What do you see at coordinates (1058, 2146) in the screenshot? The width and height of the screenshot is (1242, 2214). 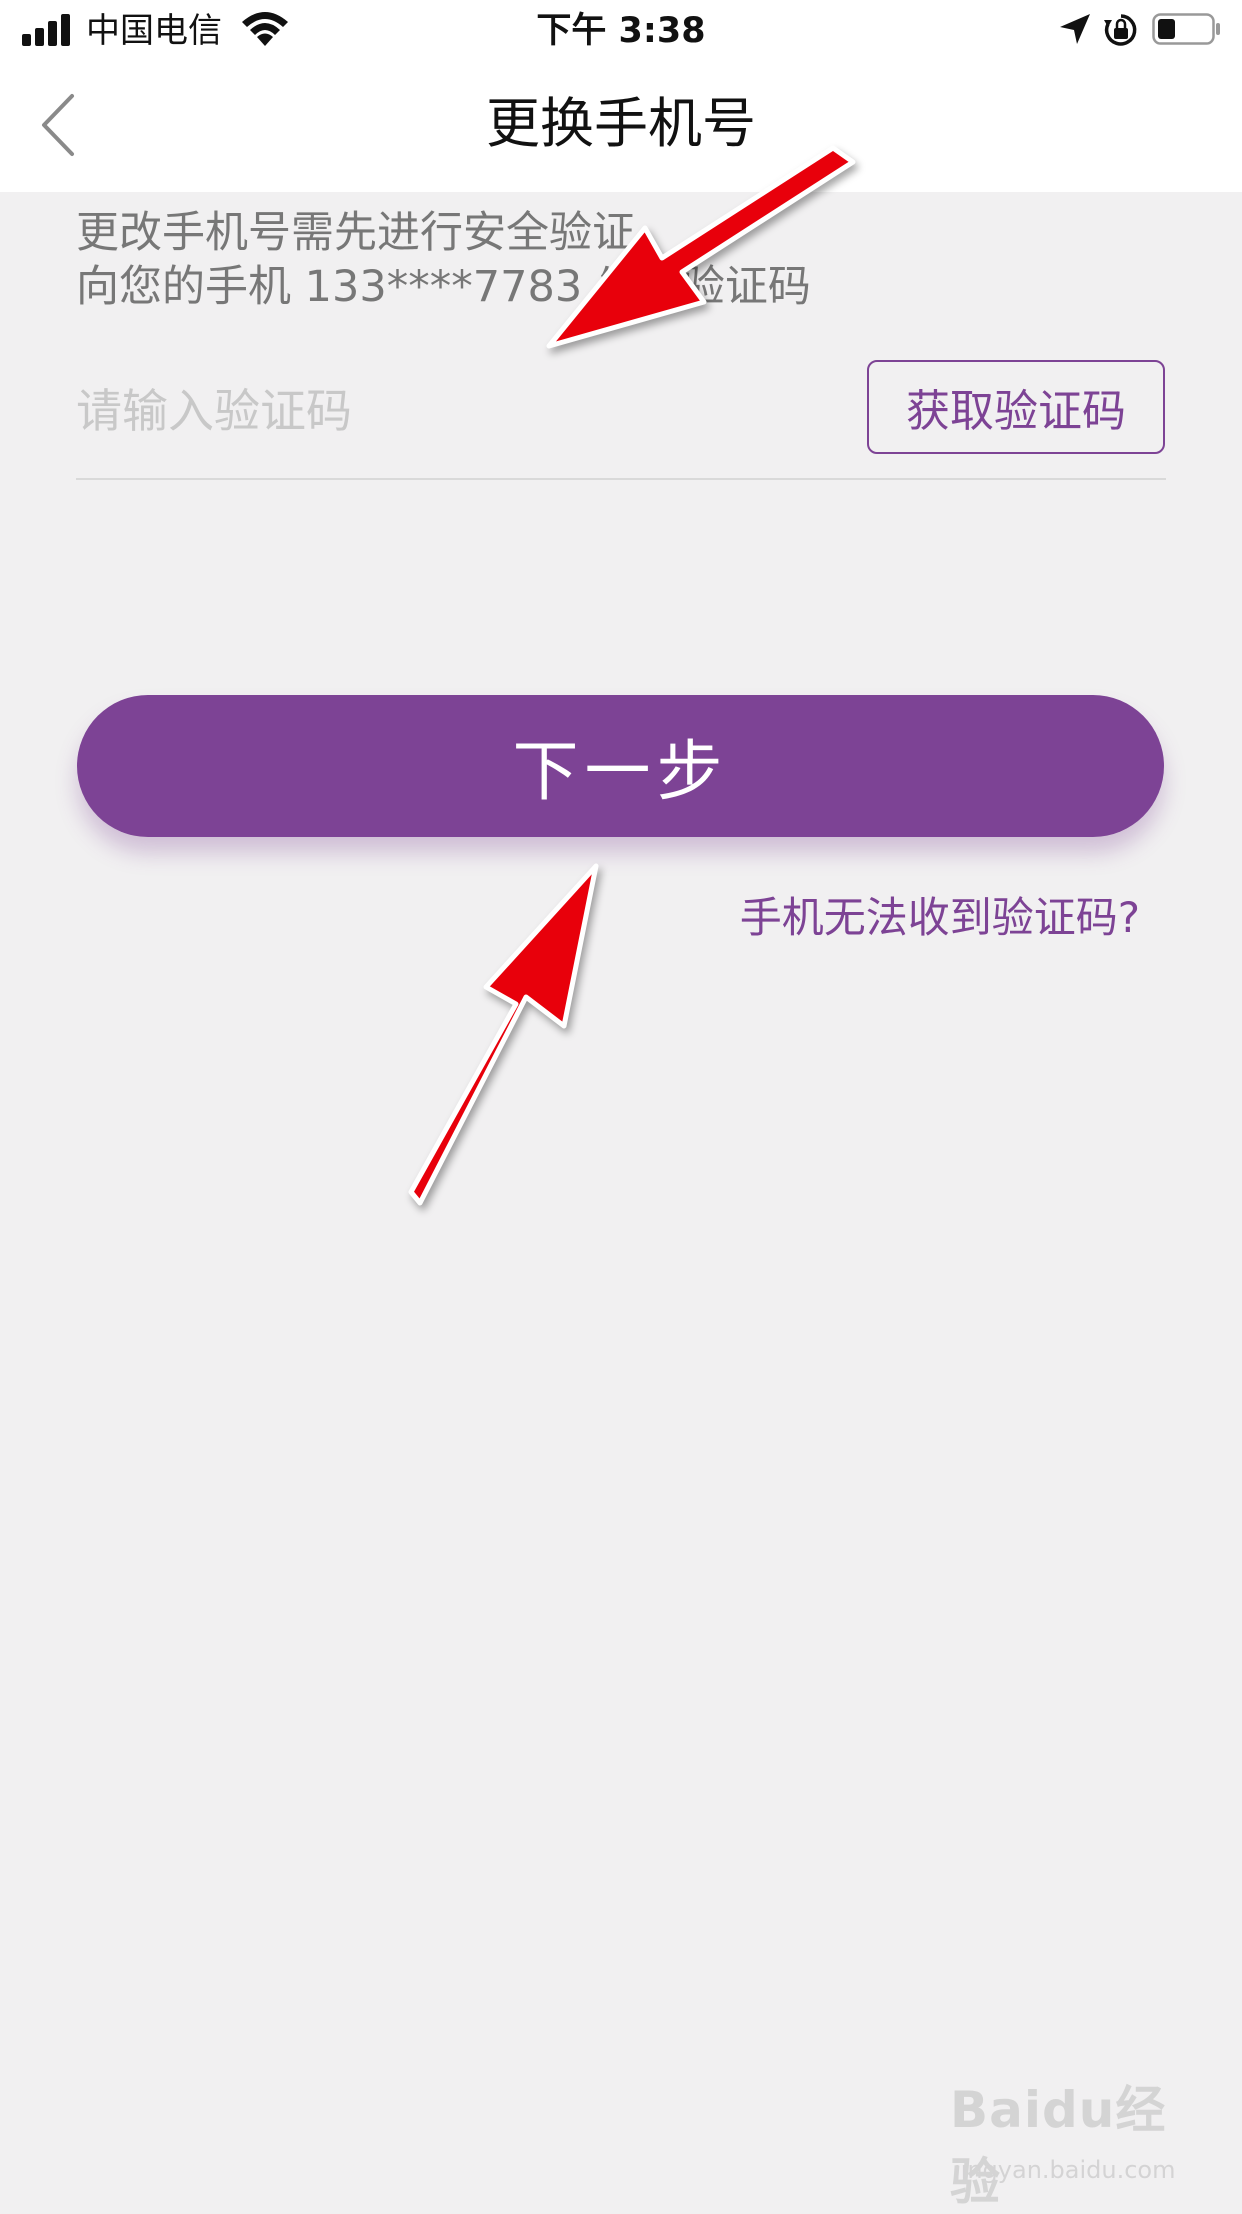 I see `watermark-logo: Baidu经验` at bounding box center [1058, 2146].